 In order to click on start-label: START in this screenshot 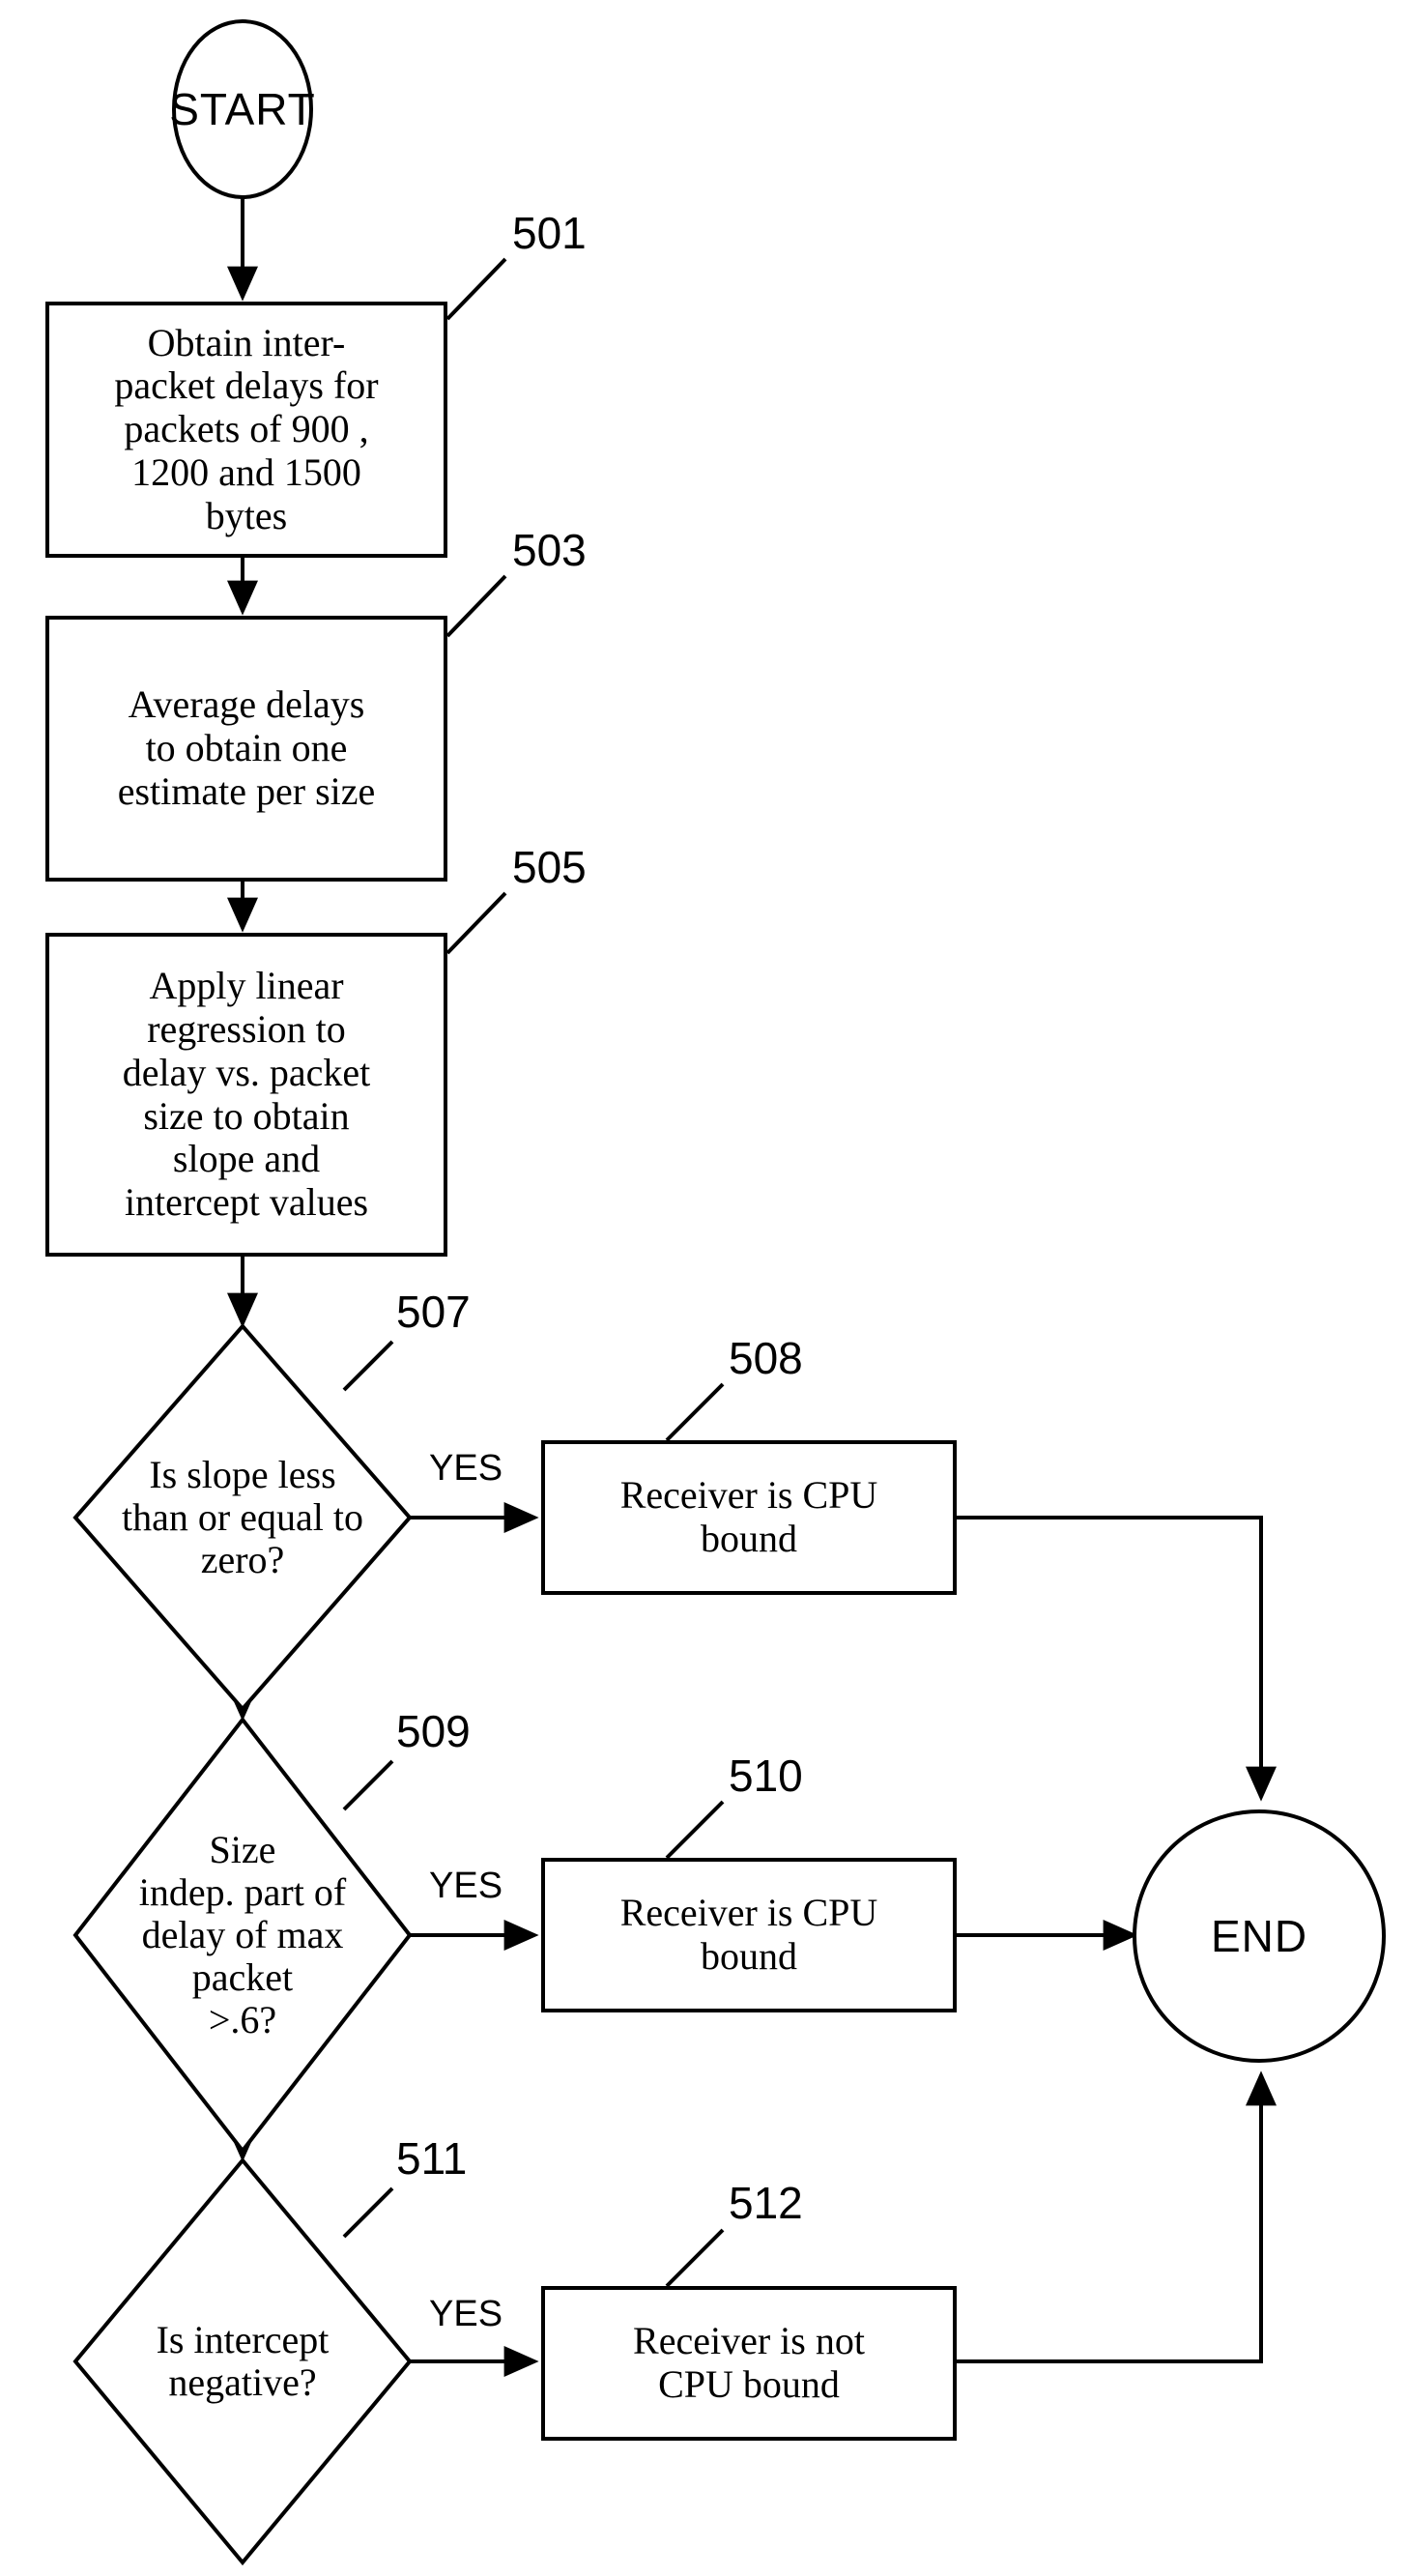, I will do `click(242, 109)`.